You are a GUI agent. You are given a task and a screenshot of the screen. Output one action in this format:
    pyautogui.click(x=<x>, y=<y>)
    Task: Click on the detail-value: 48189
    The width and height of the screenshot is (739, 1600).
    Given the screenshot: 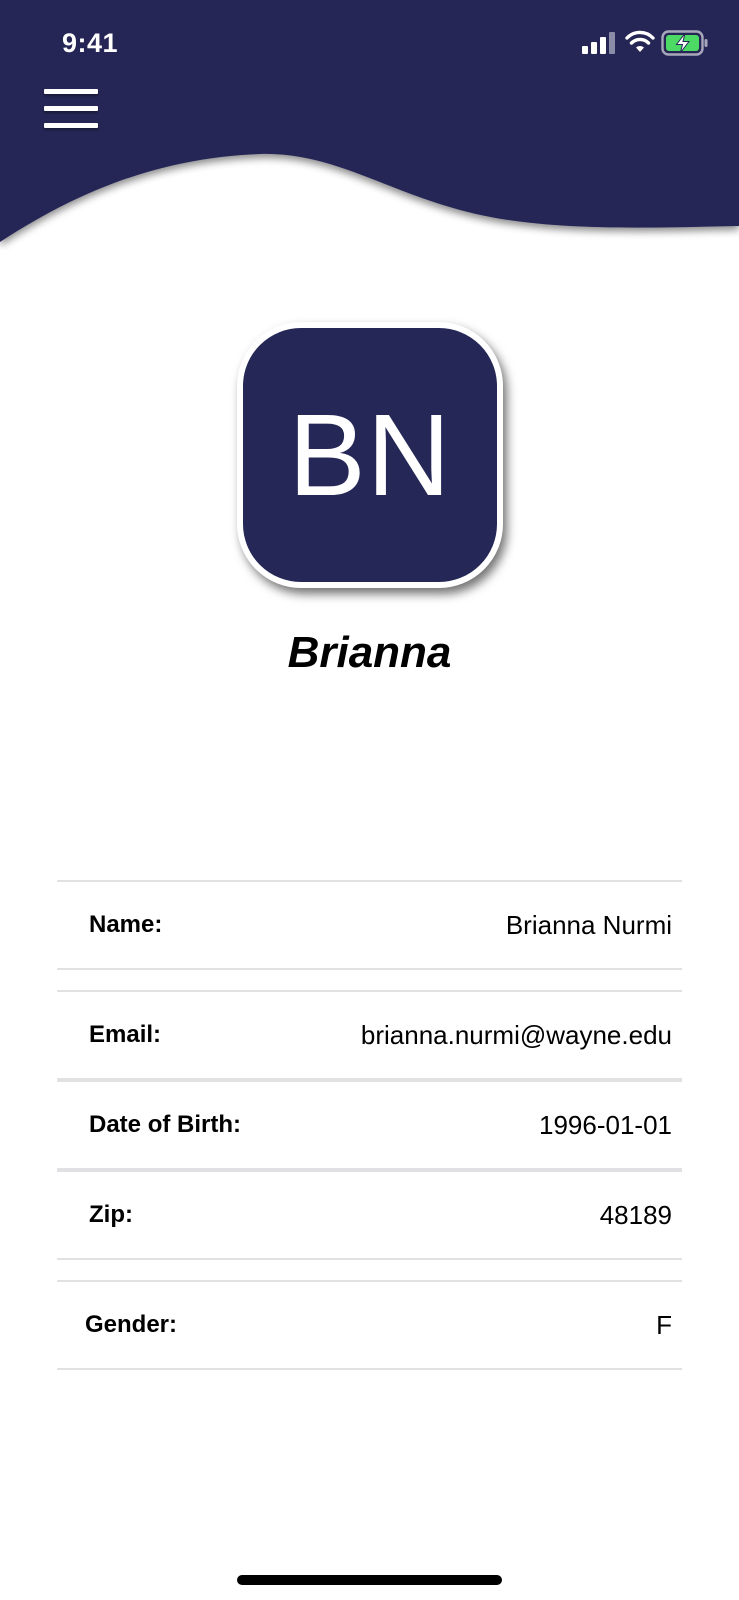 What is the action you would take?
    pyautogui.click(x=635, y=1215)
    